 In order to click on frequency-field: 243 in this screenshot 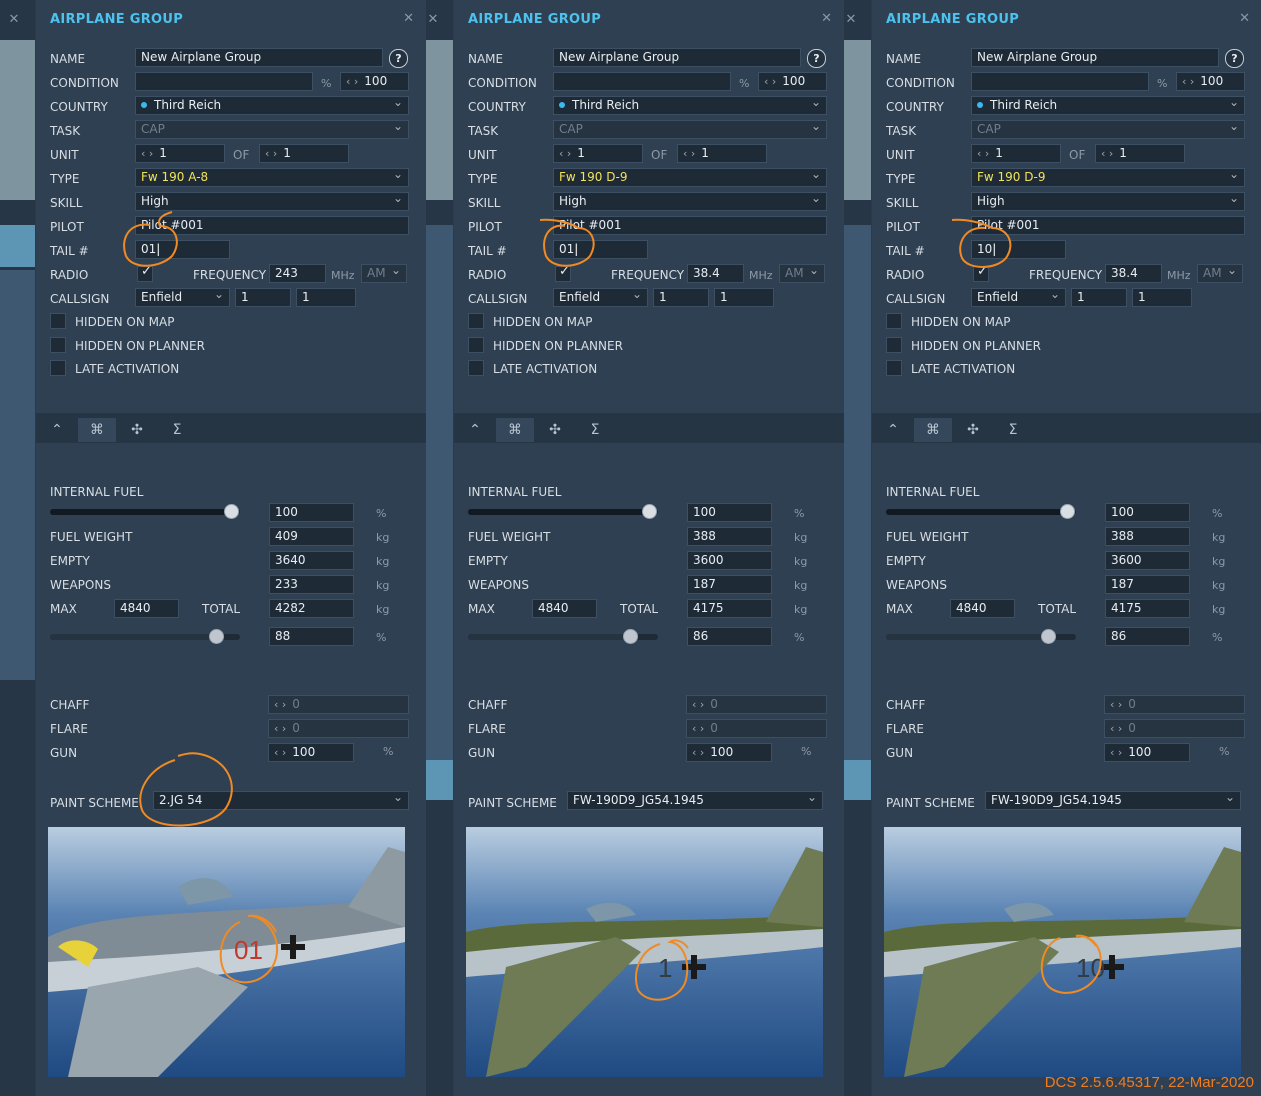, I will do `click(297, 273)`.